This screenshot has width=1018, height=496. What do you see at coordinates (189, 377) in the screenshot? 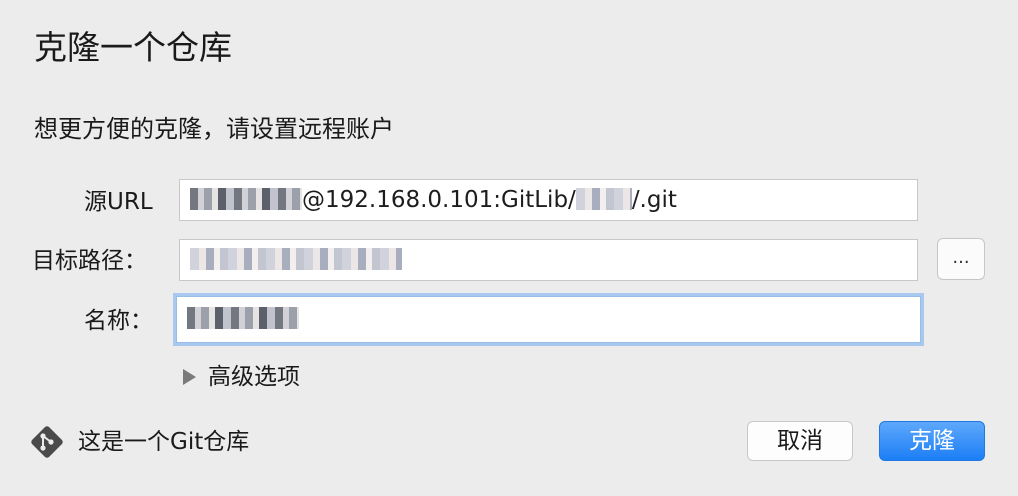
I see `triangle-right-icon` at bounding box center [189, 377].